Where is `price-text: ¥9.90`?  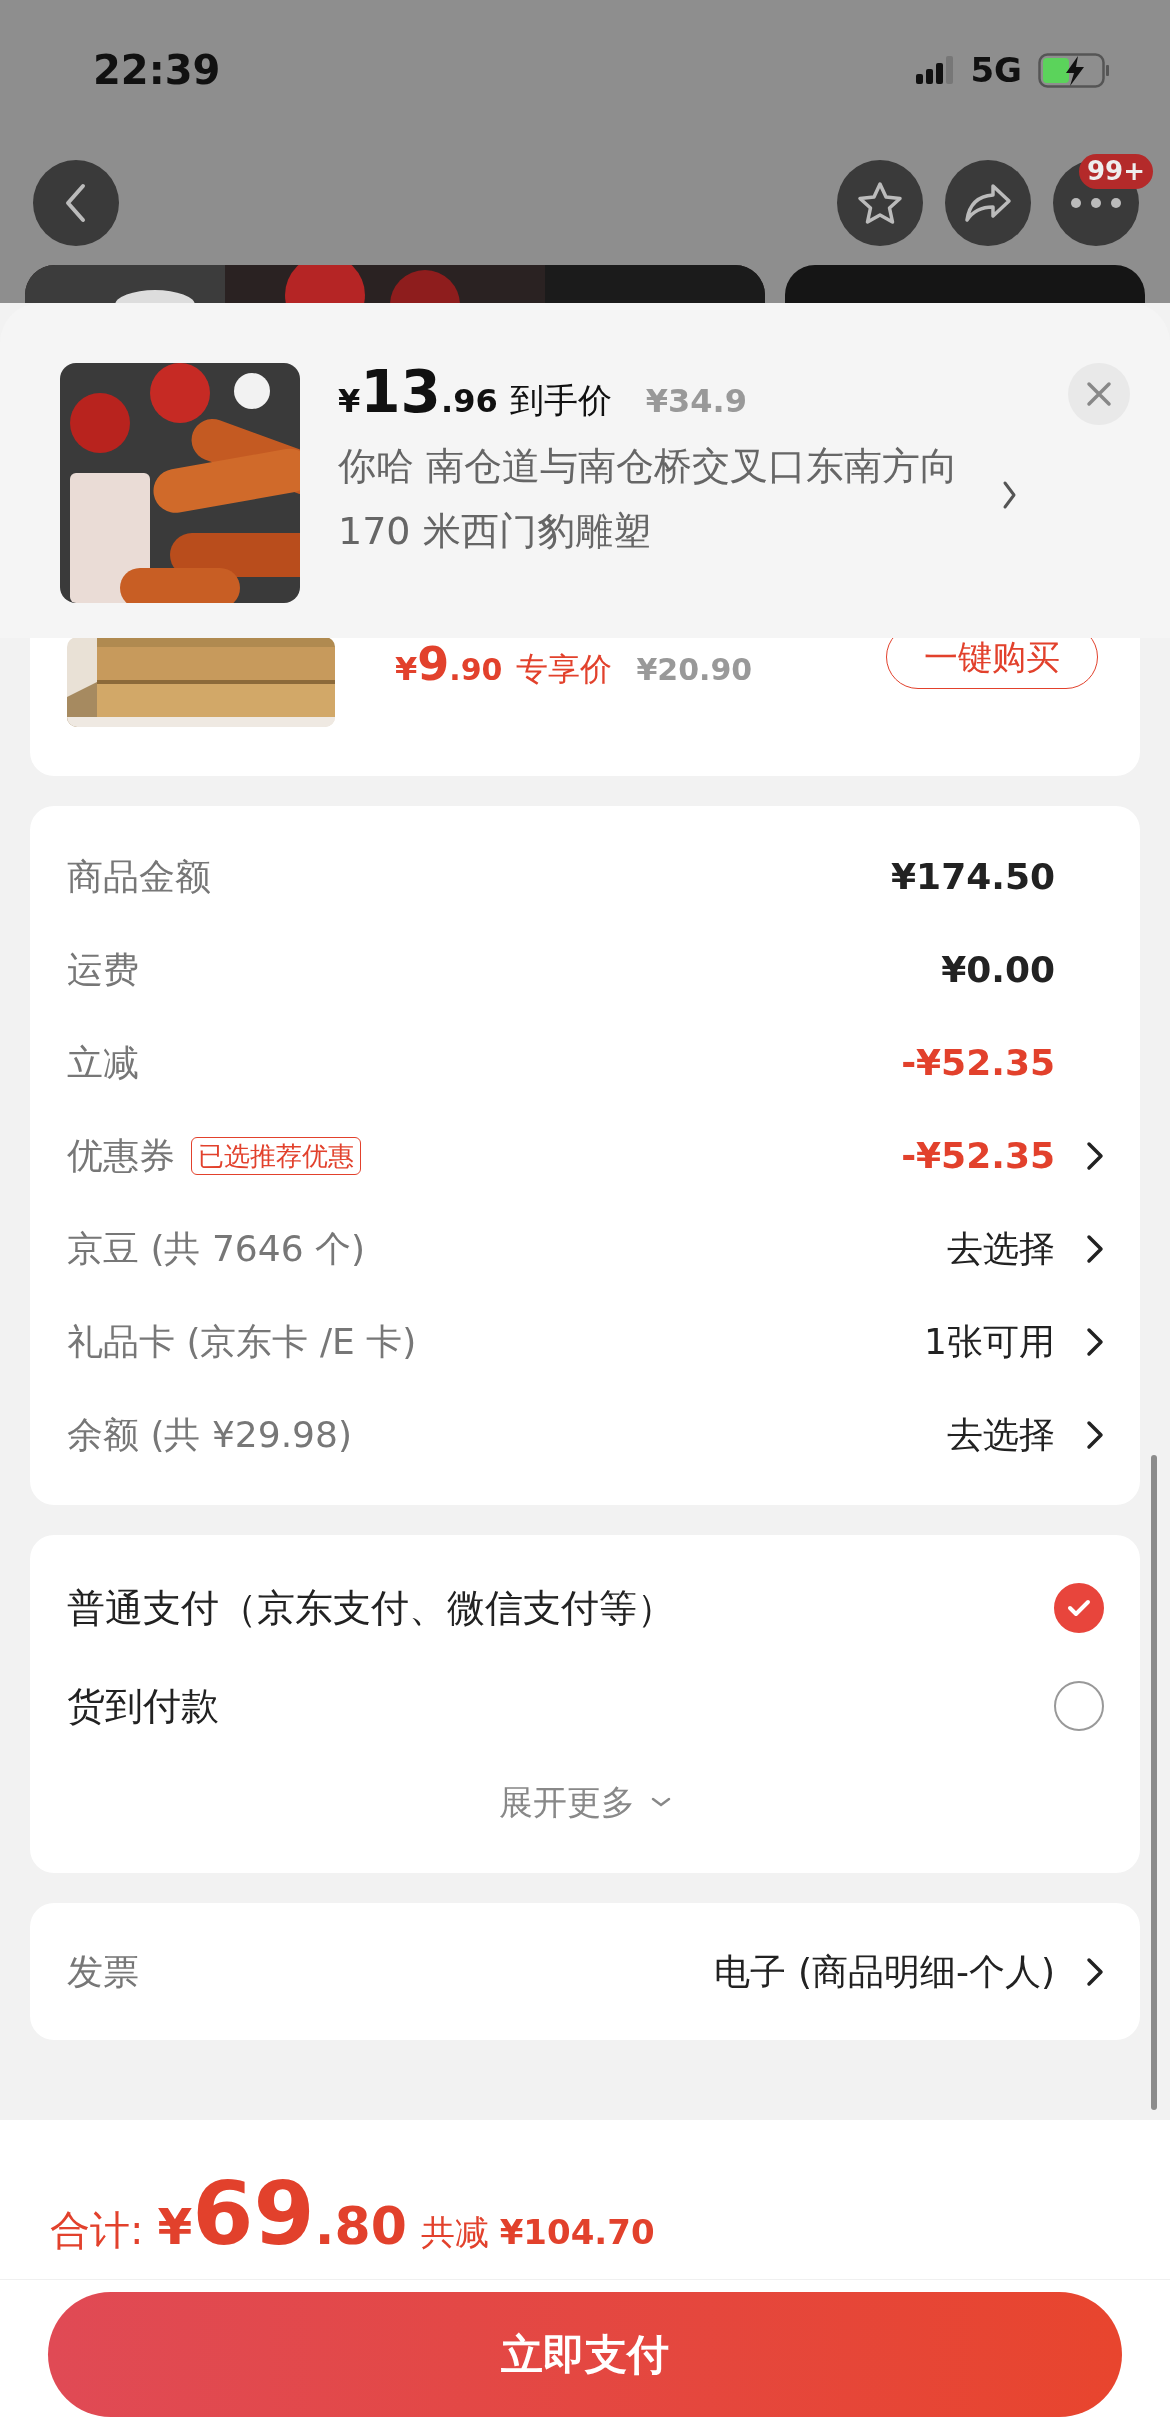
price-text: ¥9.90 is located at coordinates (449, 667).